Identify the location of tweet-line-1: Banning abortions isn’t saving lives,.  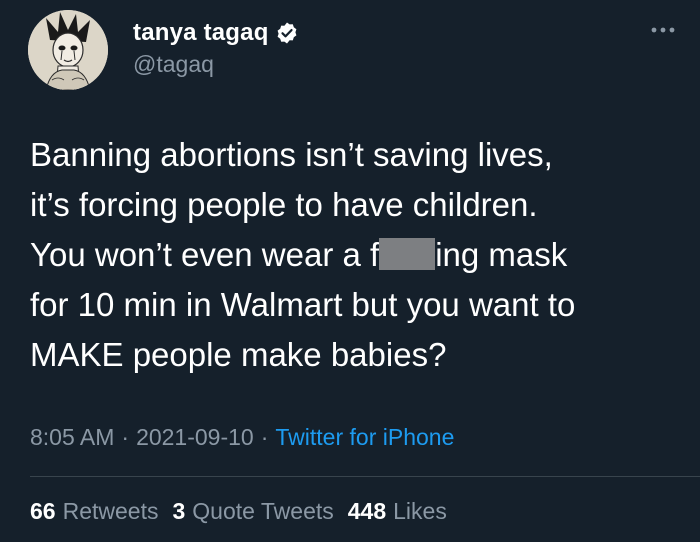
(291, 154).